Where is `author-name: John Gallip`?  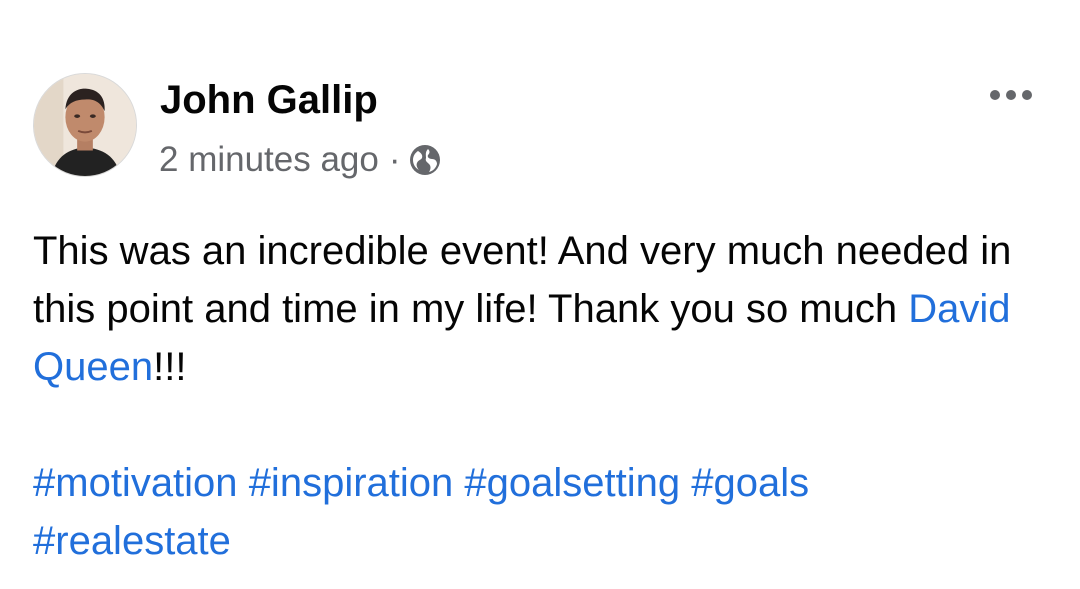
author-name: John Gallip is located at coordinates (269, 100).